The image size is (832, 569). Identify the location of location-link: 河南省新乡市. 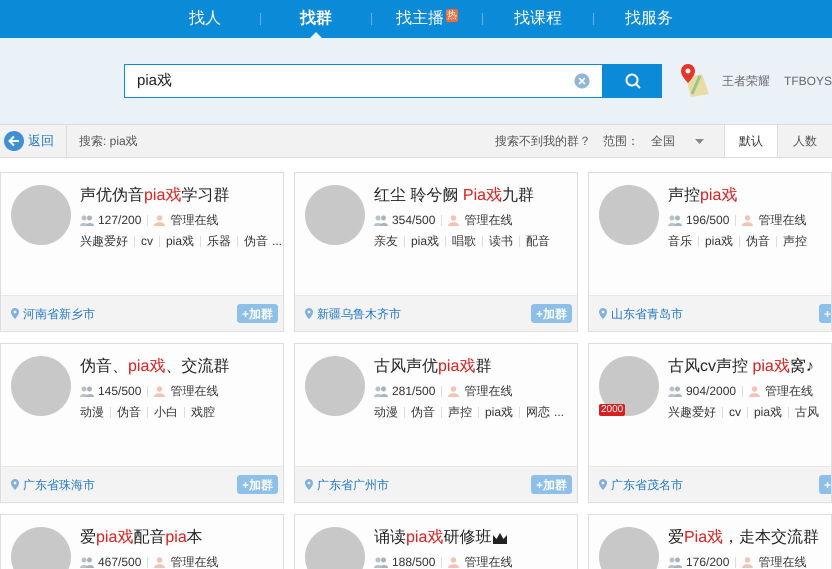
(130, 313).